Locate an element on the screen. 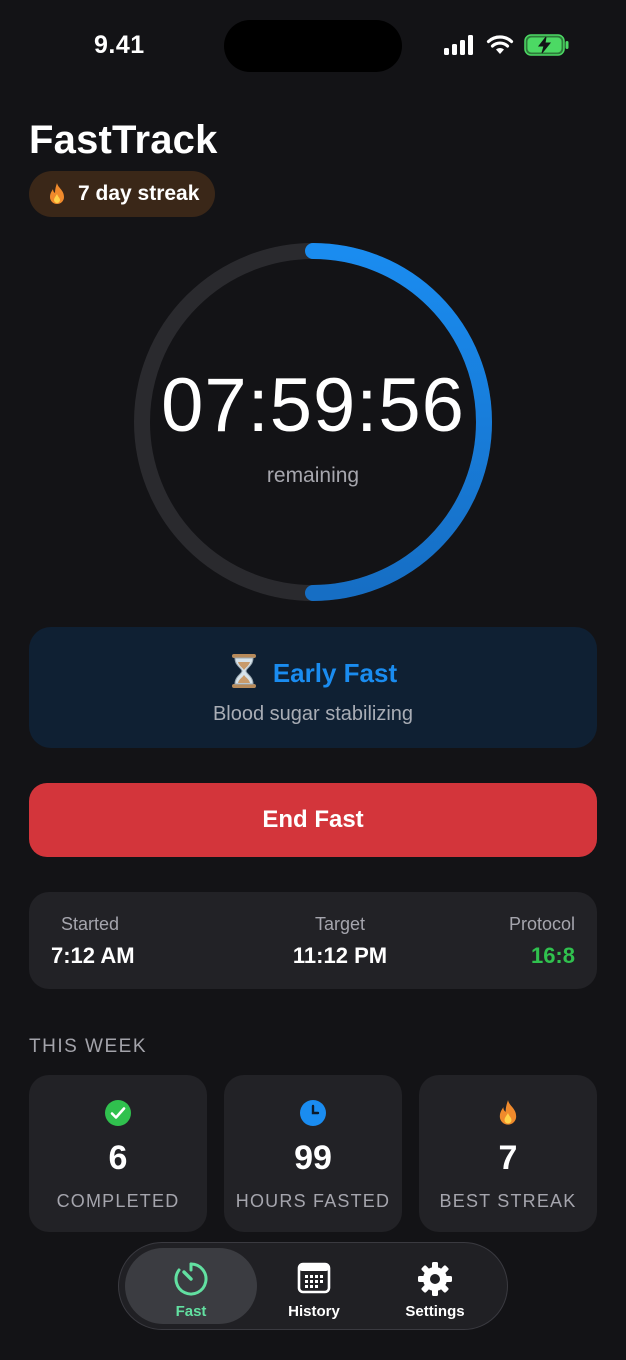 This screenshot has width=626, height=1360. tab-bar: Fast History Settings is located at coordinates (313, 1286).